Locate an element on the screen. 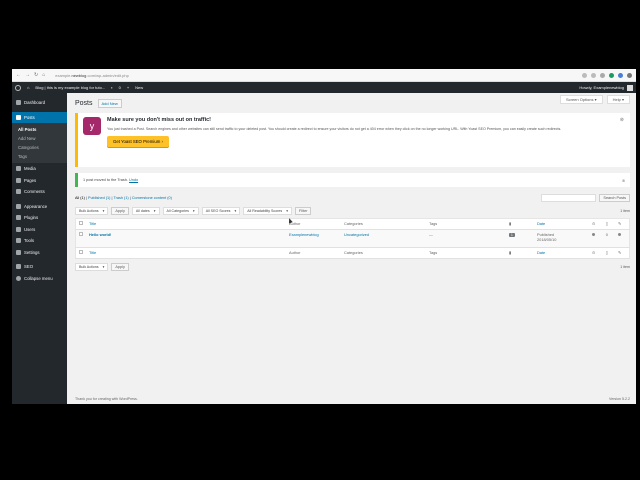 This screenshot has height=480, width=640. filter-published: Published (1) is located at coordinates (99, 198).